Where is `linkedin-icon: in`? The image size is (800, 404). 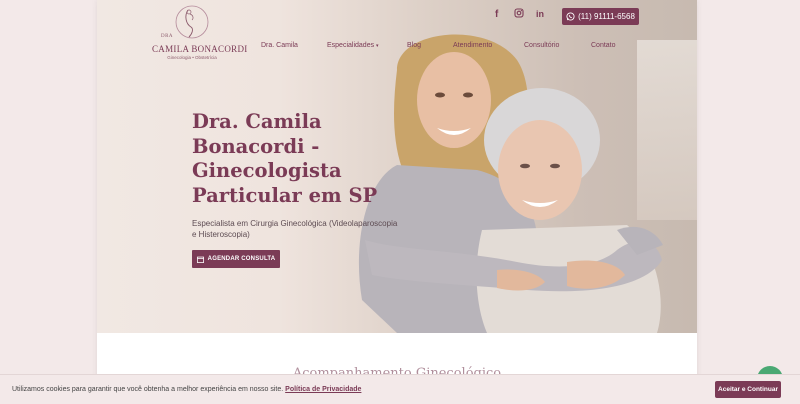
linkedin-icon: in is located at coordinates (540, 14).